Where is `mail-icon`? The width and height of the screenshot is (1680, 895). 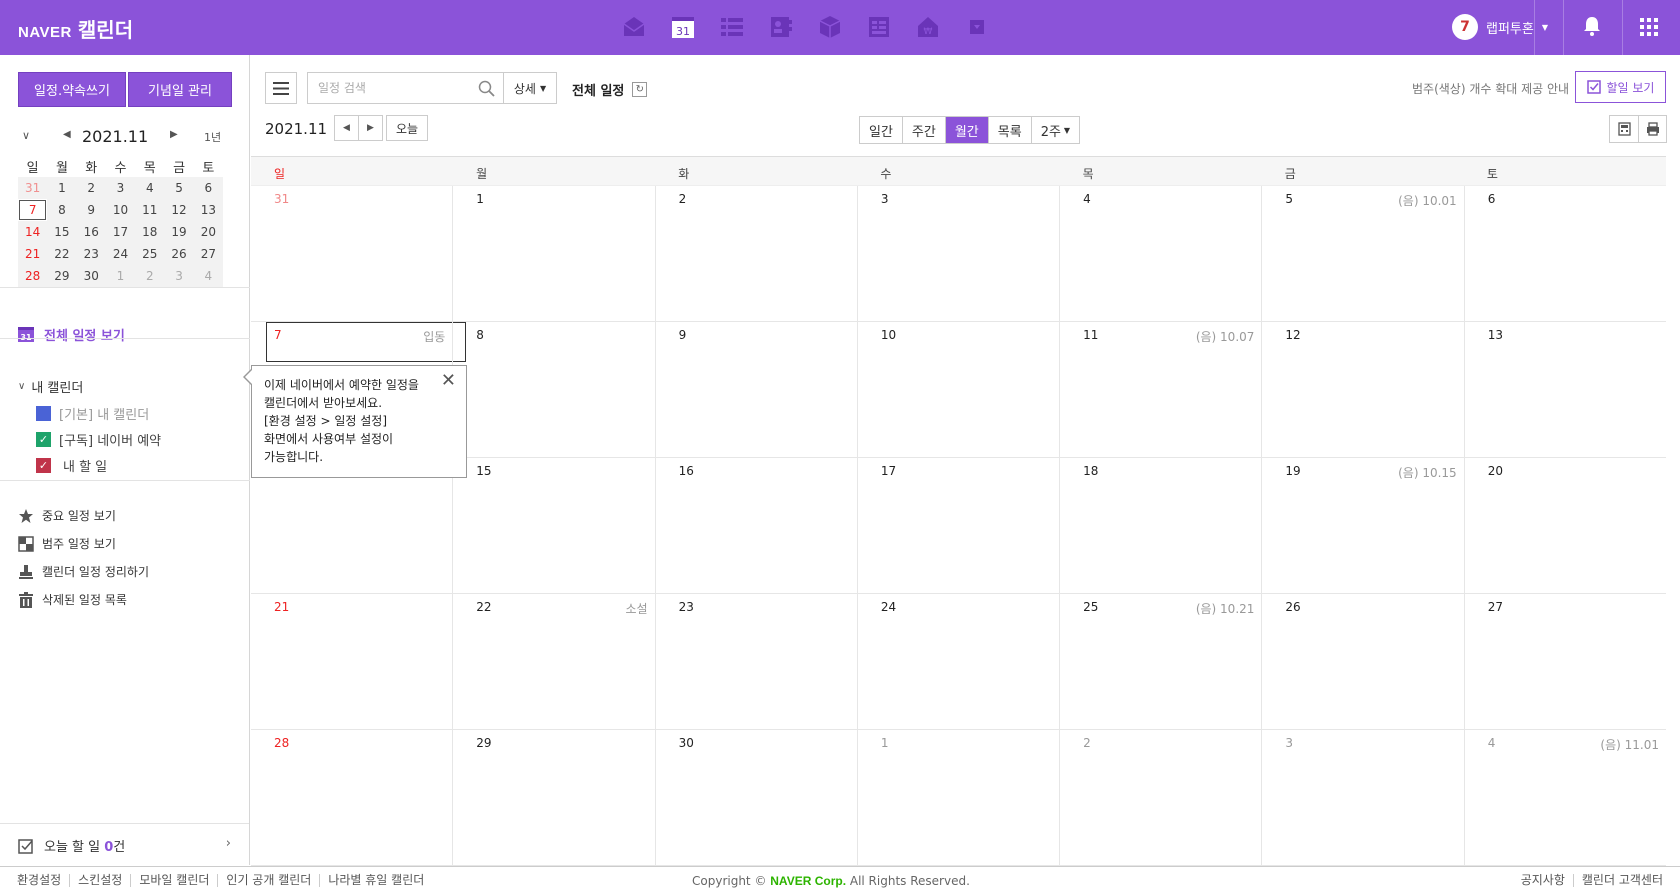 mail-icon is located at coordinates (634, 27).